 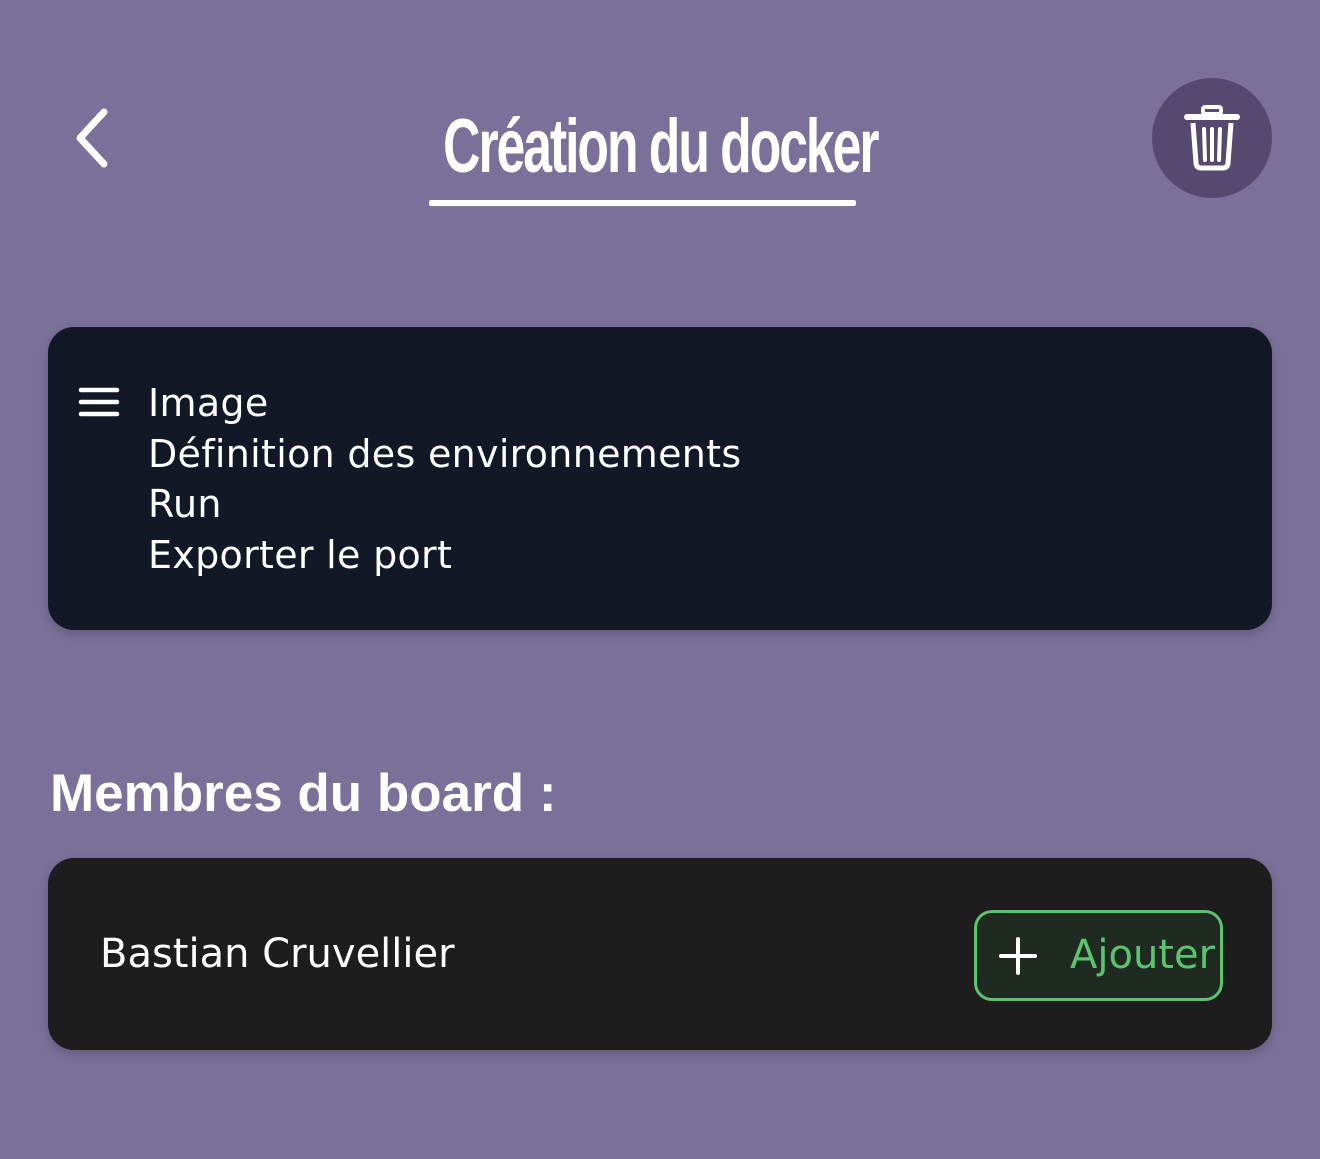 What do you see at coordinates (1018, 956) in the screenshot?
I see `plus-icon` at bounding box center [1018, 956].